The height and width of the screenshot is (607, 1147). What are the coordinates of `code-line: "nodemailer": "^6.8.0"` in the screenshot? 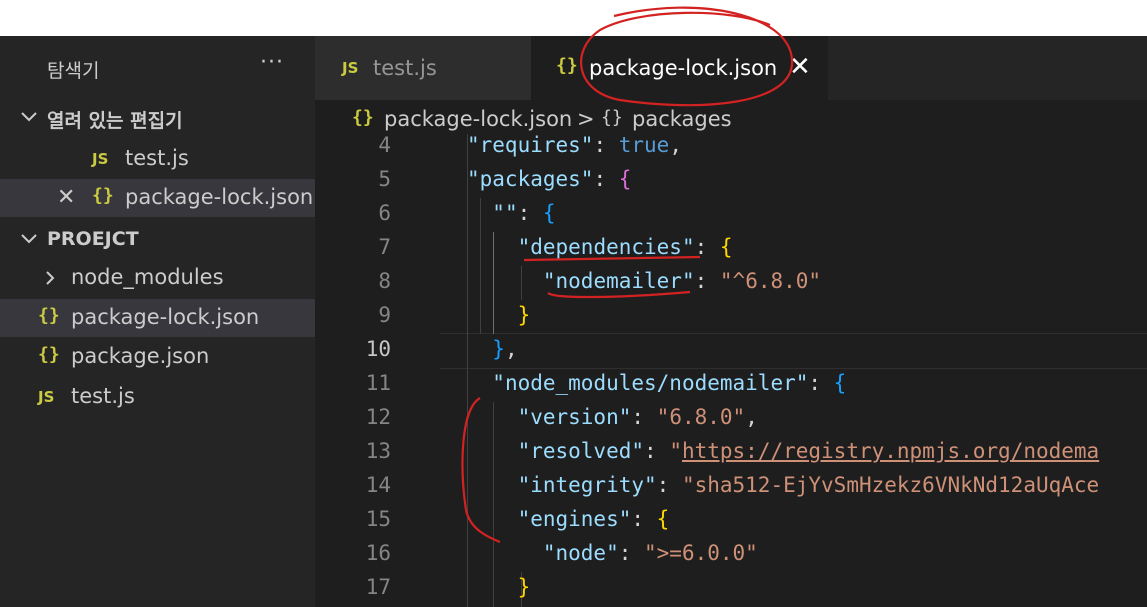 It's located at (644, 281).